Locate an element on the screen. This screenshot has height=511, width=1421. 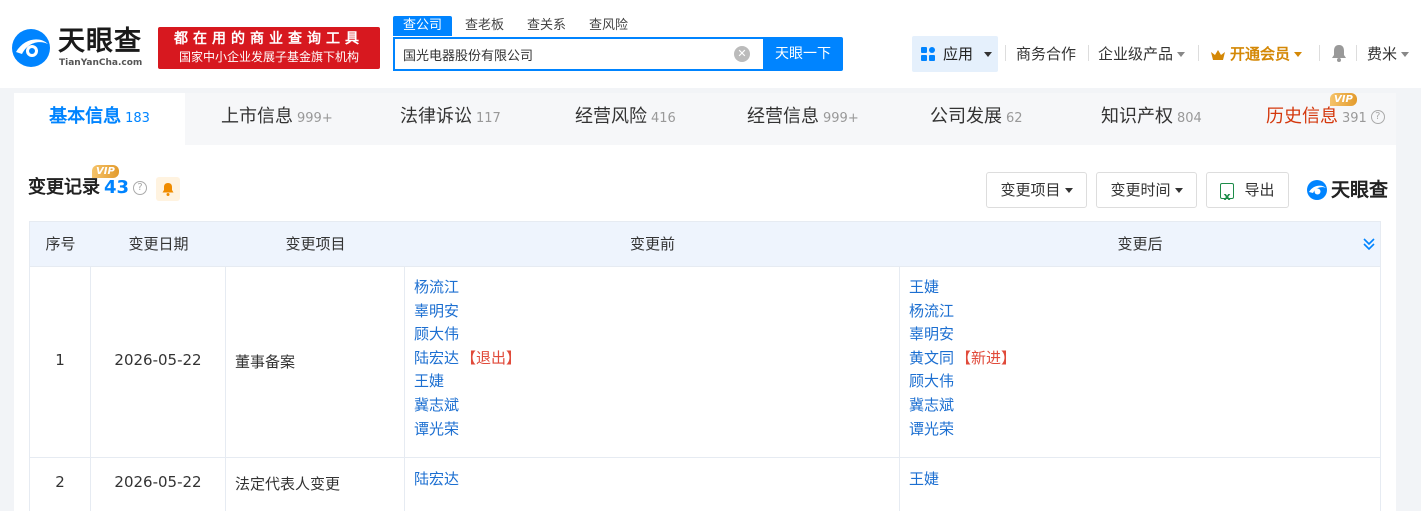
export-button: 导出 is located at coordinates (1247, 193).